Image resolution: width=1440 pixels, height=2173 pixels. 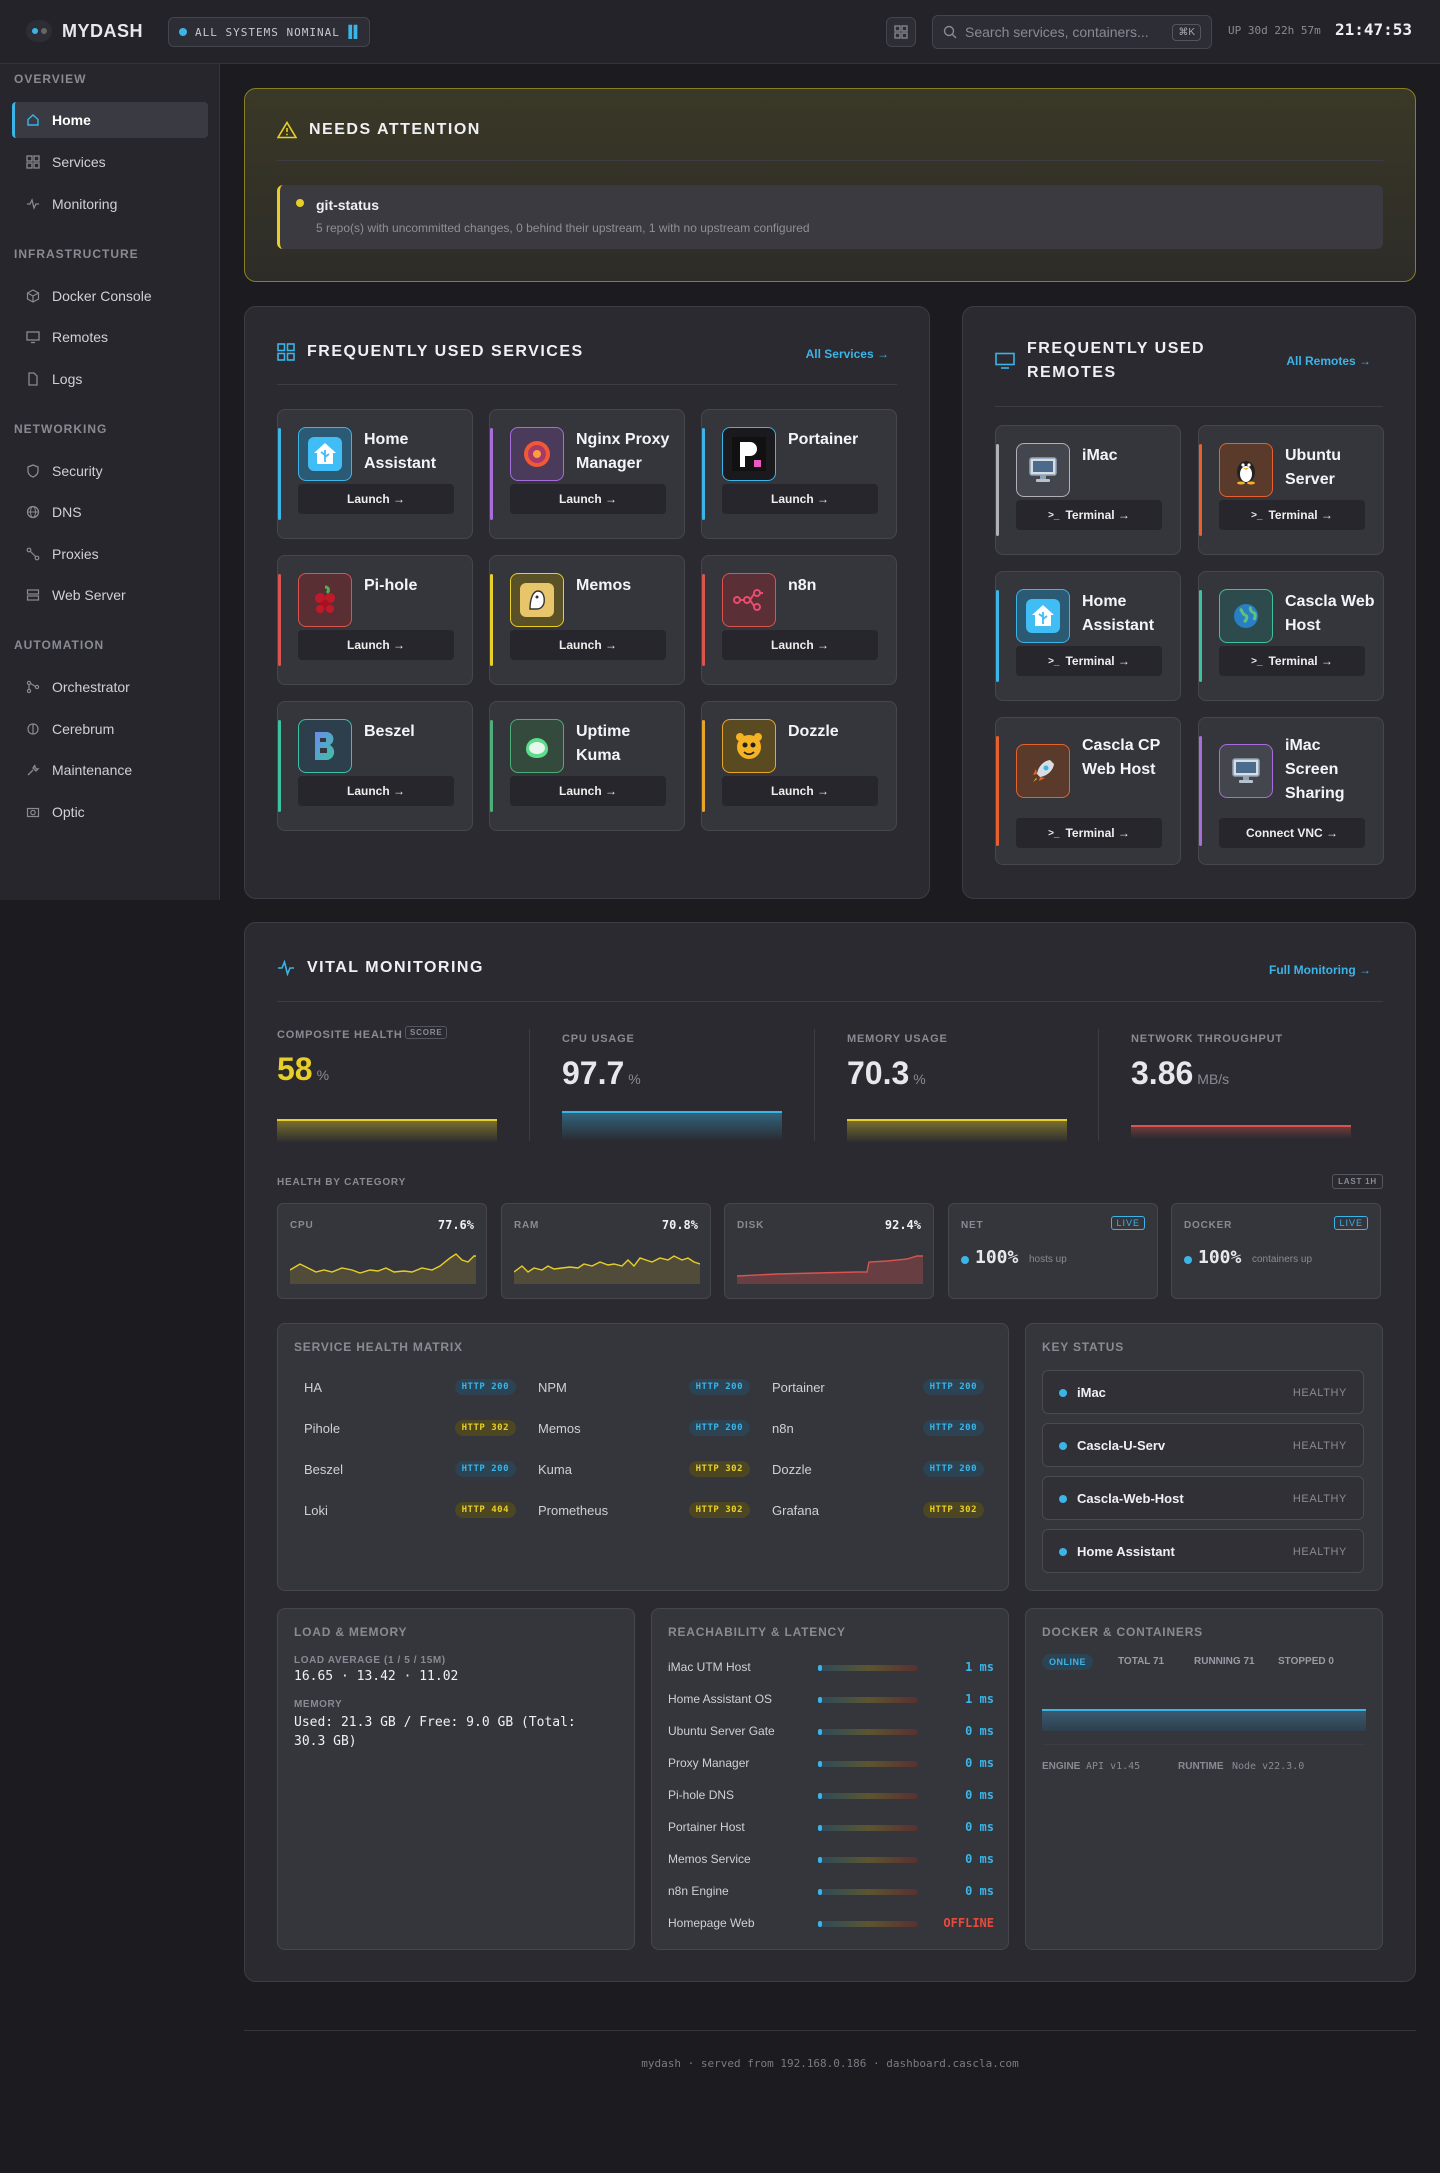 I want to click on latency-bar, so click(x=868, y=1764).